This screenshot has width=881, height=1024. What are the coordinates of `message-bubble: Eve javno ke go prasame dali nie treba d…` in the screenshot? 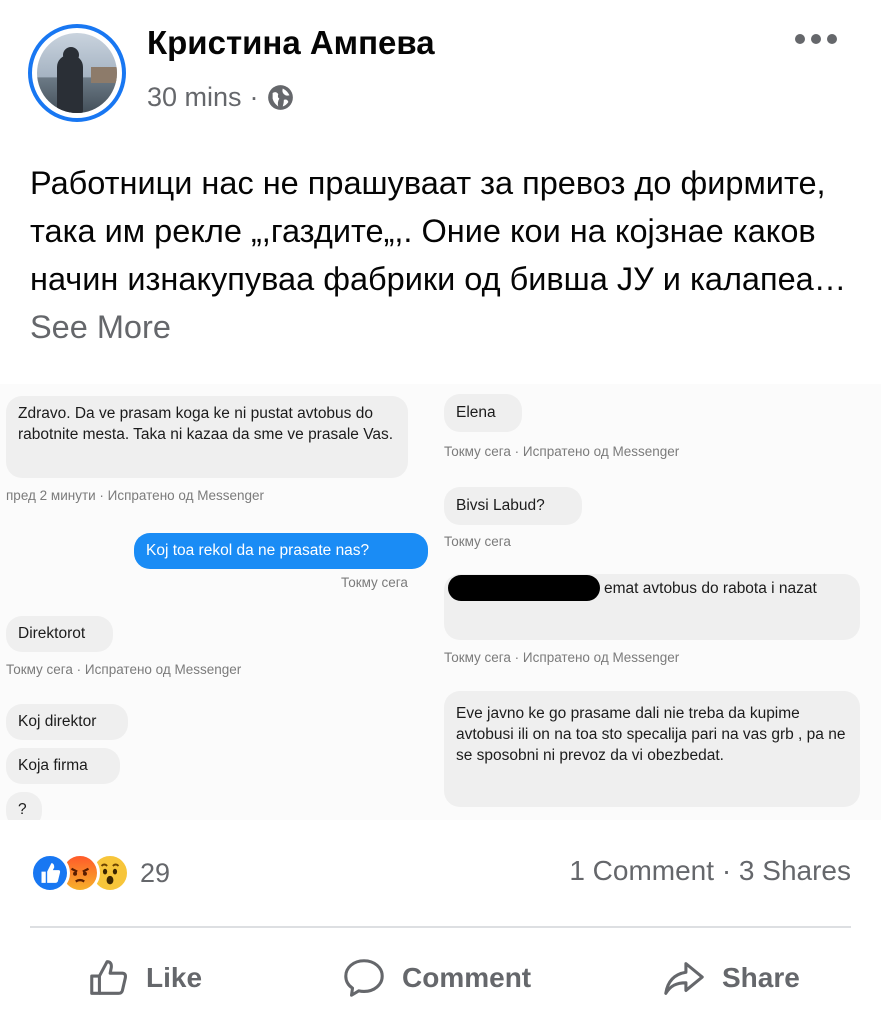 It's located at (652, 749).